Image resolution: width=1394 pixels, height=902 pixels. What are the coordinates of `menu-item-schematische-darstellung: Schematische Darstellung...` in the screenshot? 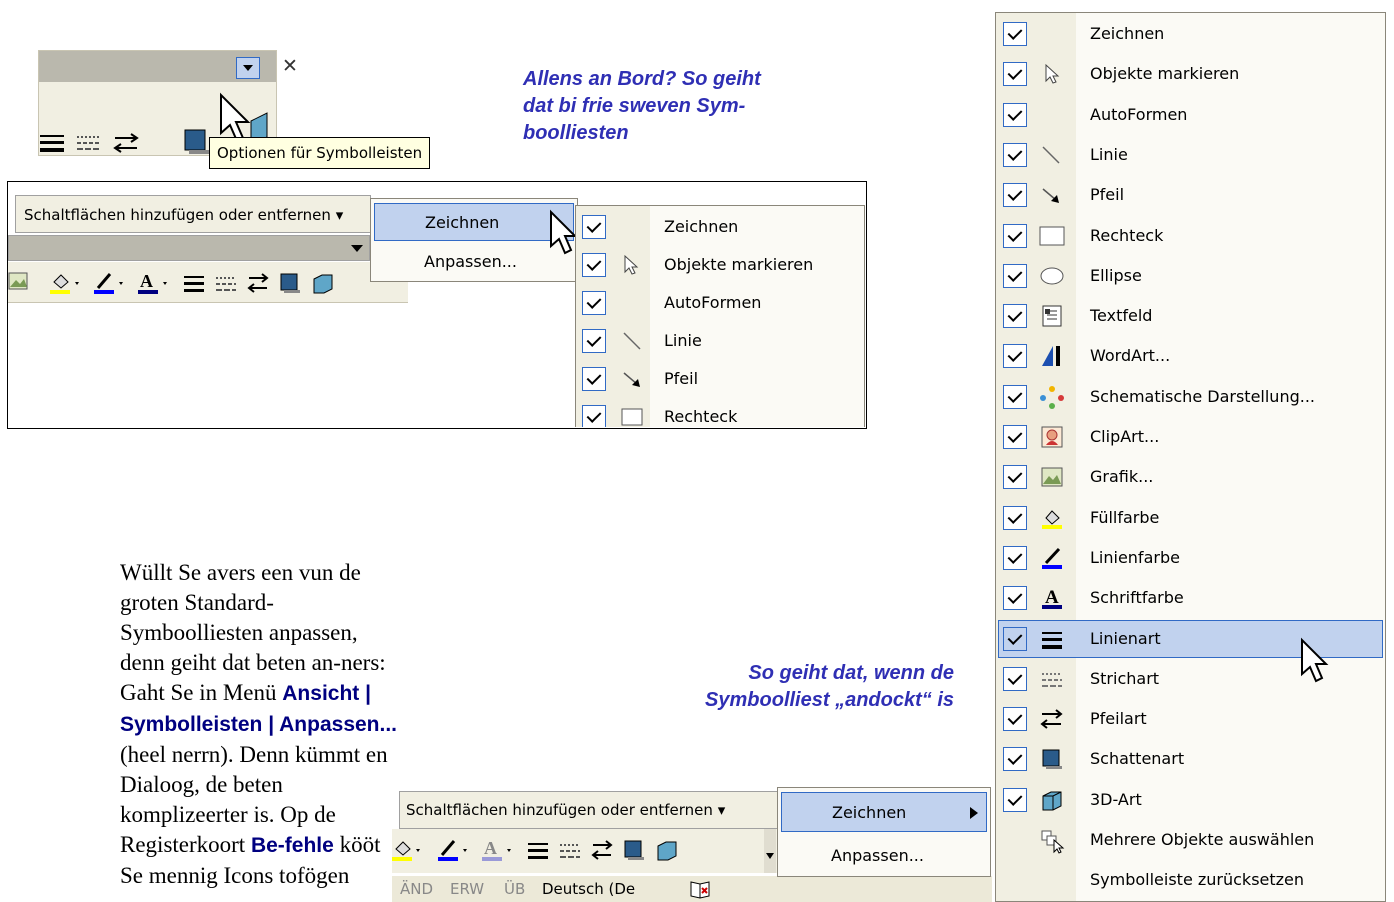 It's located at (1191, 396).